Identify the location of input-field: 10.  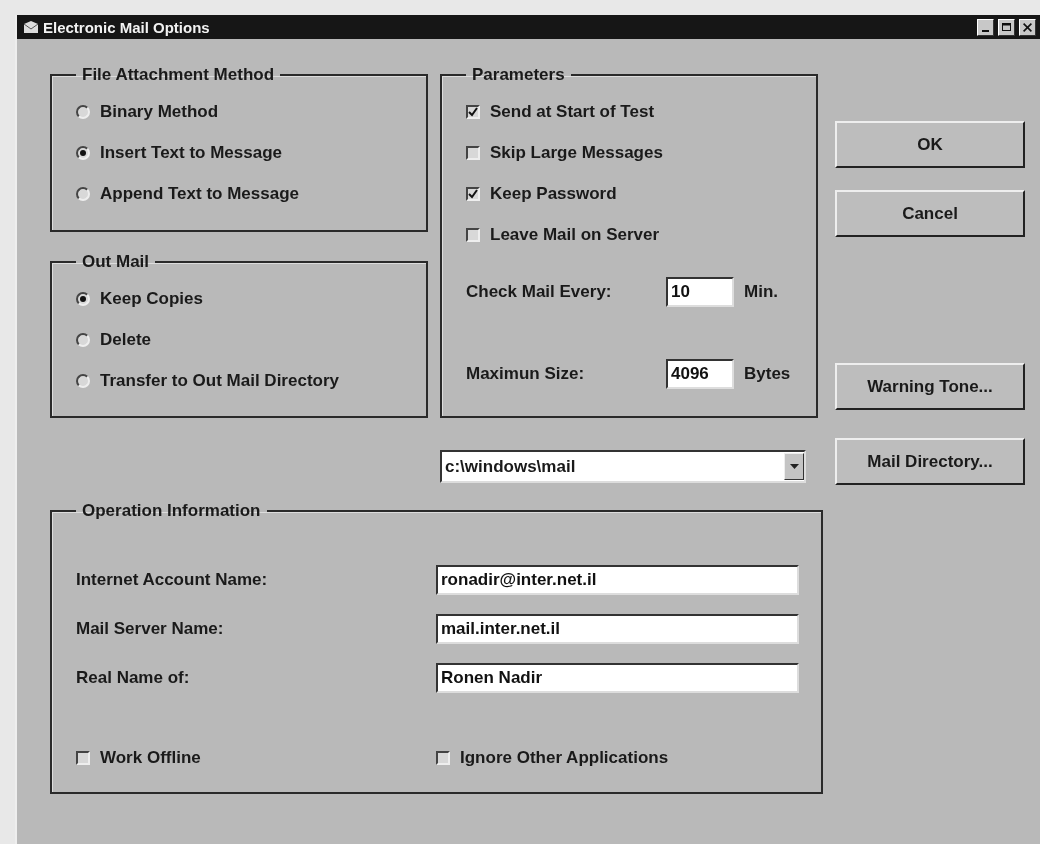
(700, 292).